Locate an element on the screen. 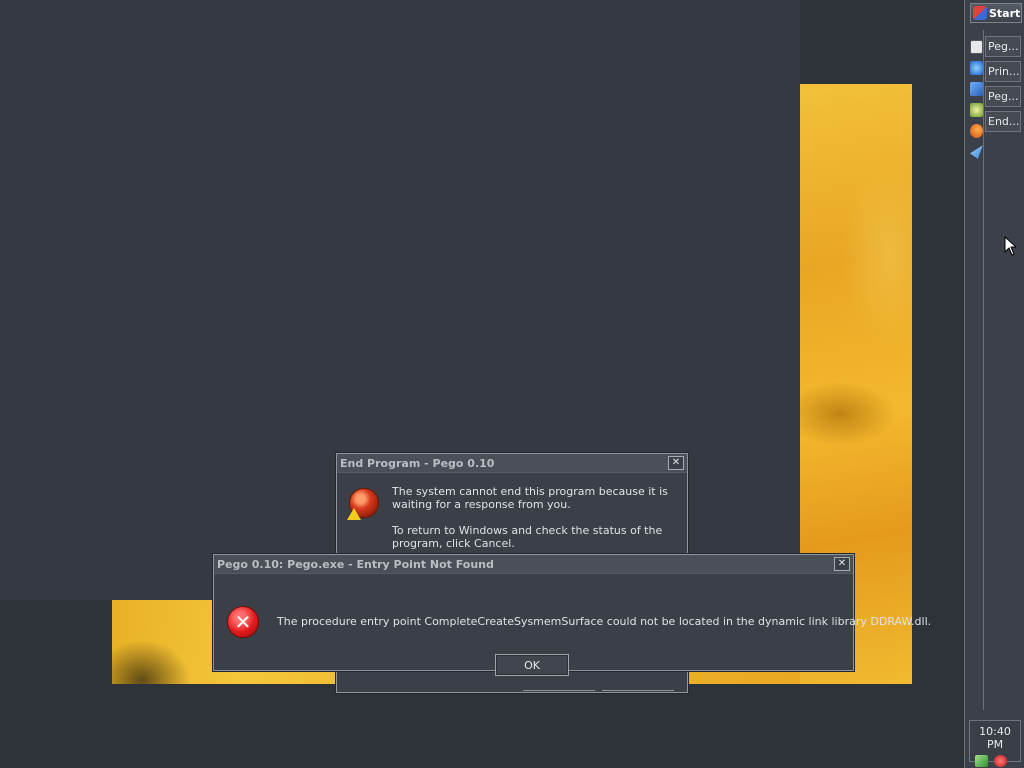 This screenshot has height=768, width=1024. windows-logo-icon is located at coordinates (980, 13).